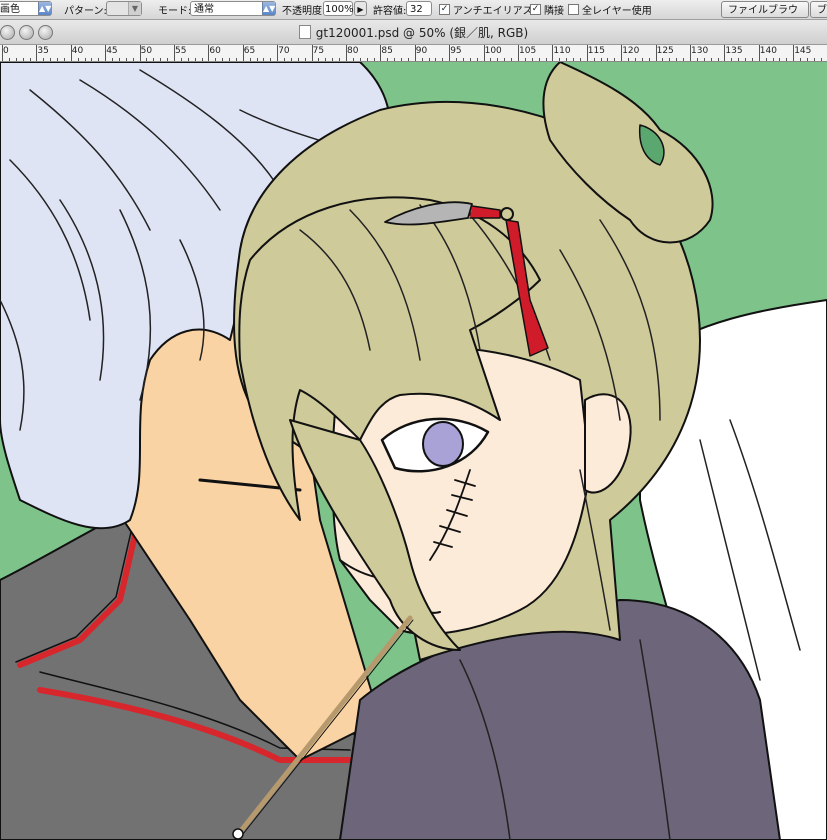 The height and width of the screenshot is (840, 827). Describe the element at coordinates (85, 11) in the screenshot. I see `pattern-label: パターン:` at that location.